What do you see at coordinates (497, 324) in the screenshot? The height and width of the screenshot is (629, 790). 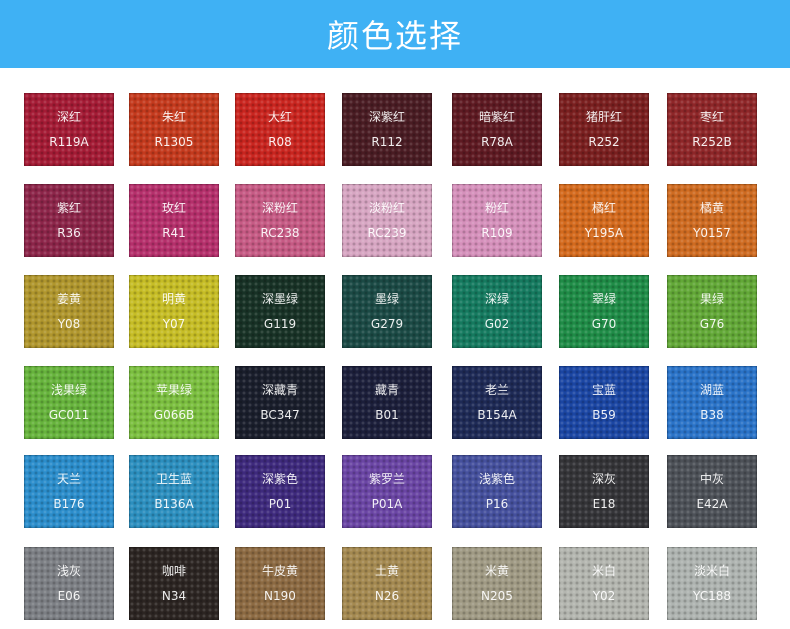 I see `swatch-code: G02` at bounding box center [497, 324].